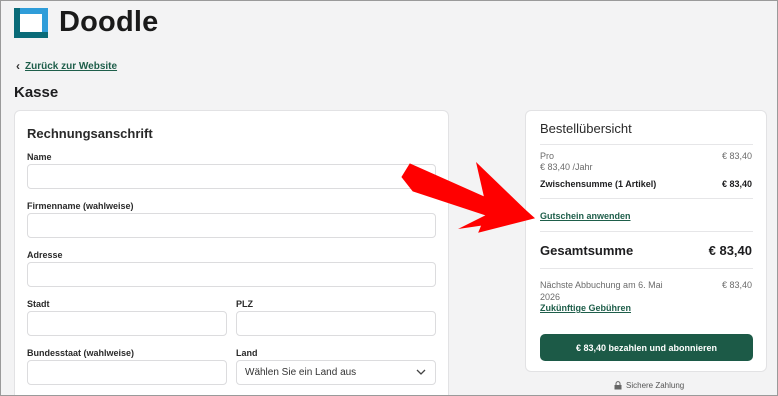 This screenshot has height=396, width=778. I want to click on total-value: € 83,40, so click(730, 250).